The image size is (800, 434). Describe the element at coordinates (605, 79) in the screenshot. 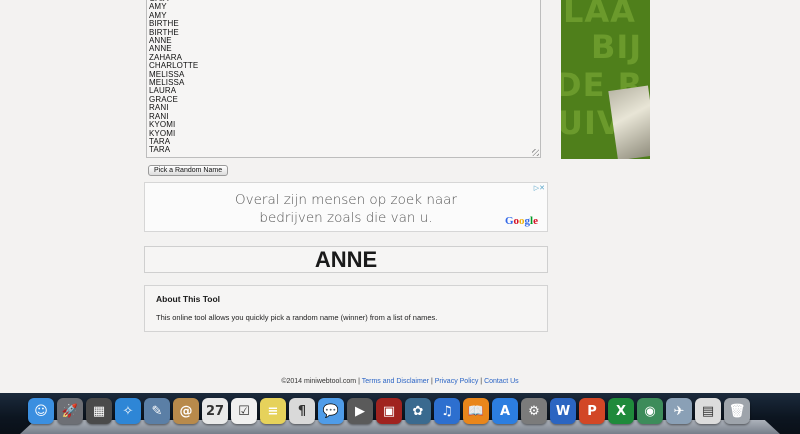

I see `side-banner-ad: LAA BIJ DE R UIVE` at that location.